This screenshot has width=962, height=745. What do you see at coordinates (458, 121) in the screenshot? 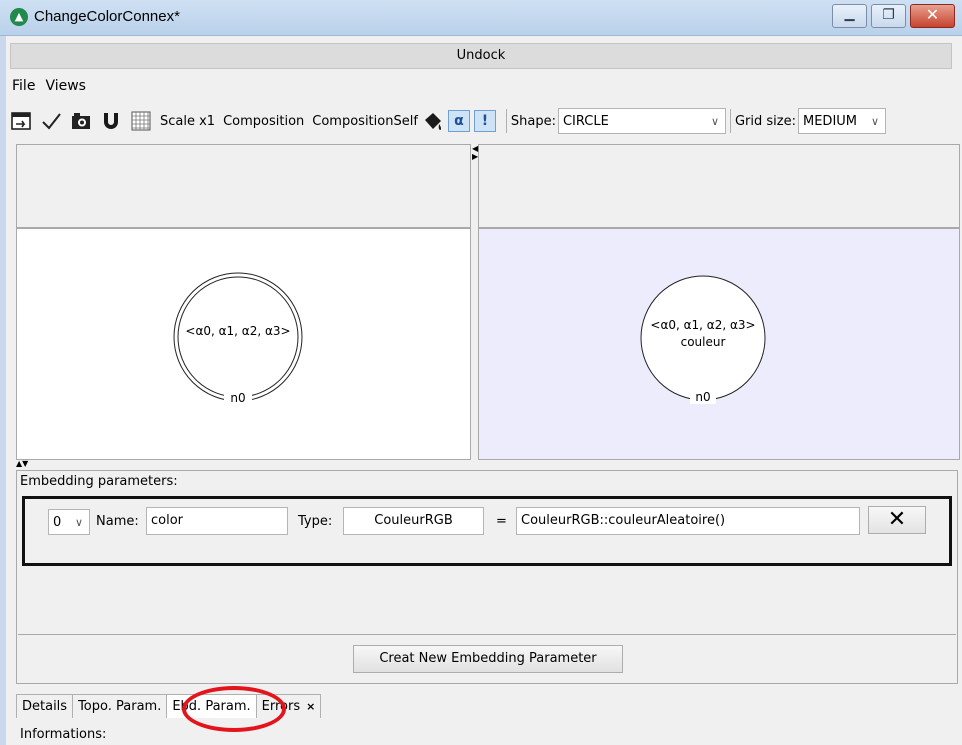
I see `alpha-toggle: α` at bounding box center [458, 121].